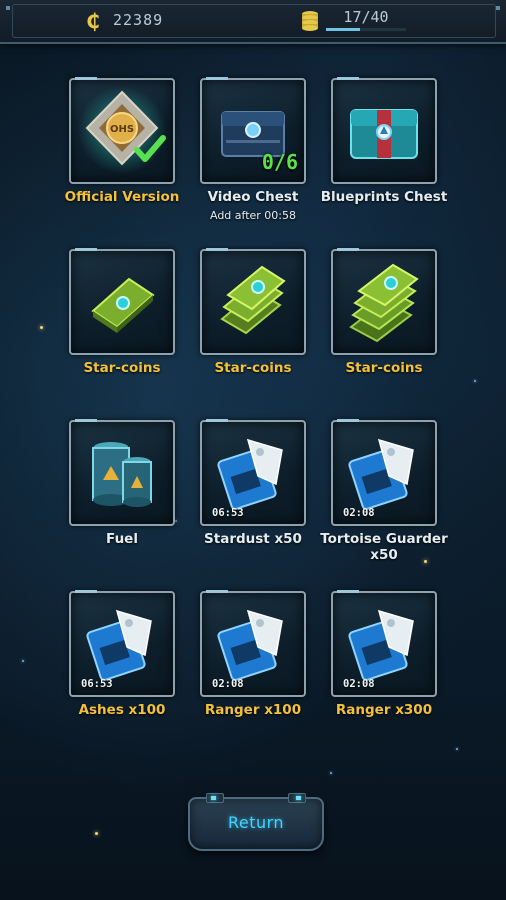 This screenshot has height=900, width=506. I want to click on reward-item-ranger-300: 02:08 Ranger x300, so click(384, 654).